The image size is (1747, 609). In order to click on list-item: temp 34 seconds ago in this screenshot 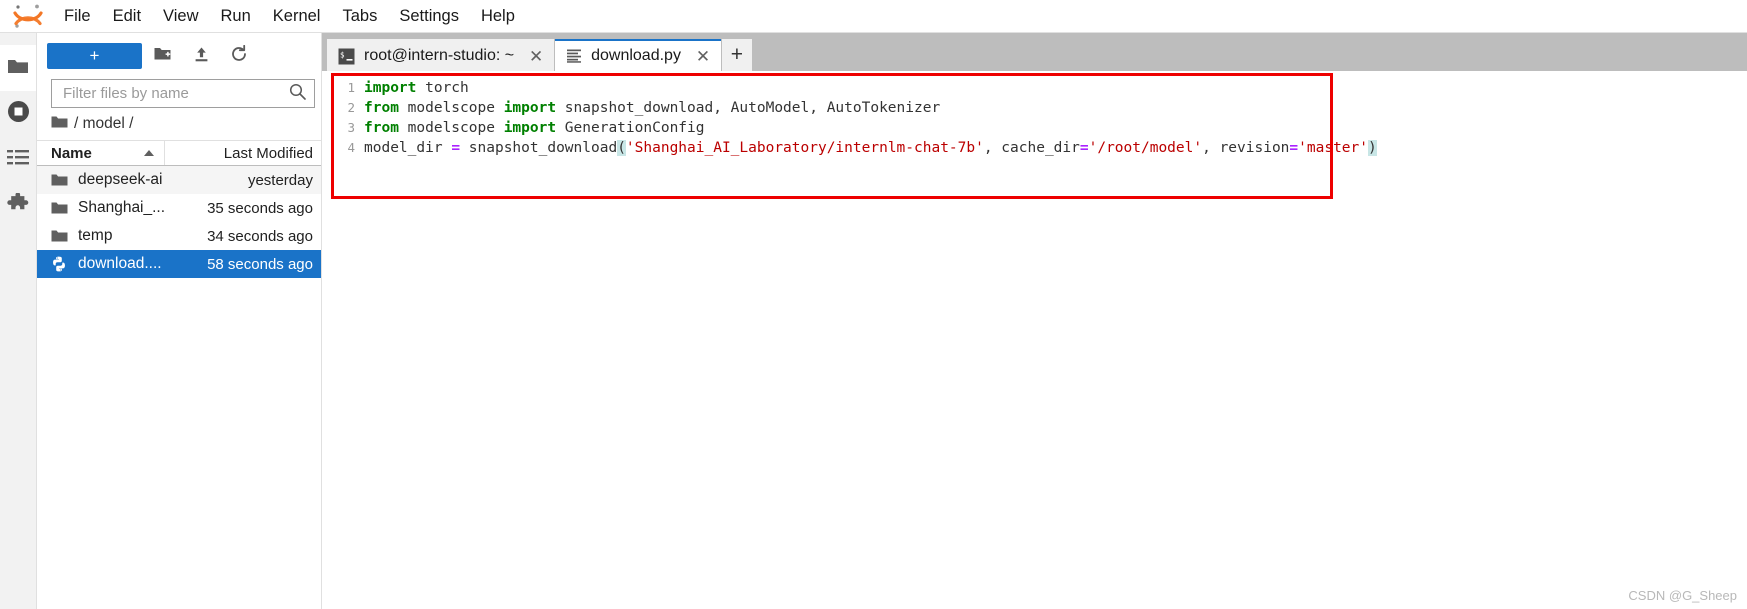, I will do `click(179, 236)`.